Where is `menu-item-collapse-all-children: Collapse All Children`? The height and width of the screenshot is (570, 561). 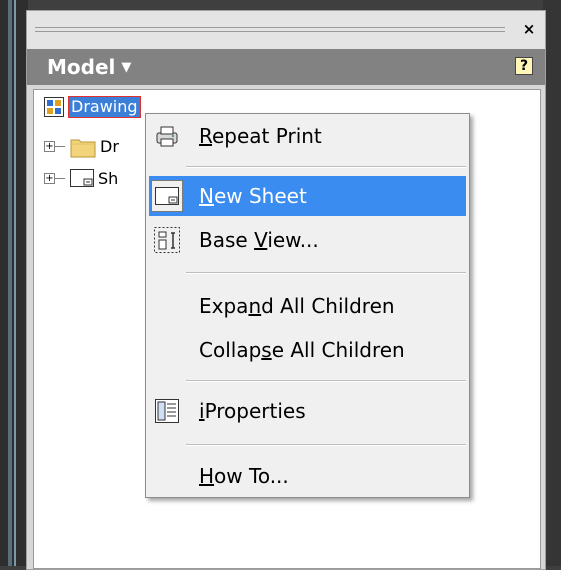 menu-item-collapse-all-children: Collapse All Children is located at coordinates (307, 350).